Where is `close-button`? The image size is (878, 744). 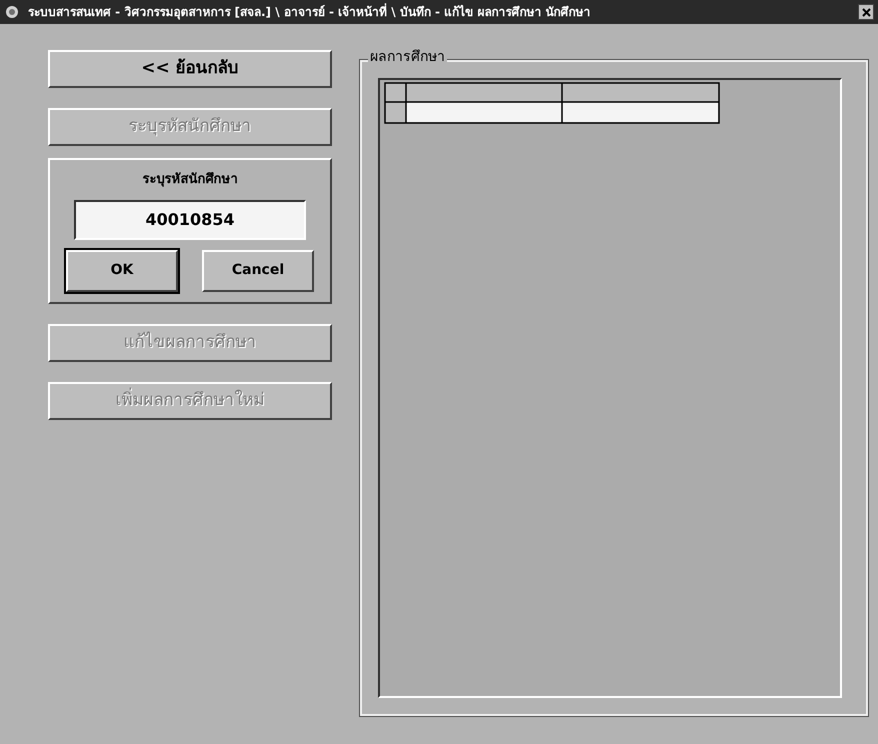
close-button is located at coordinates (866, 12).